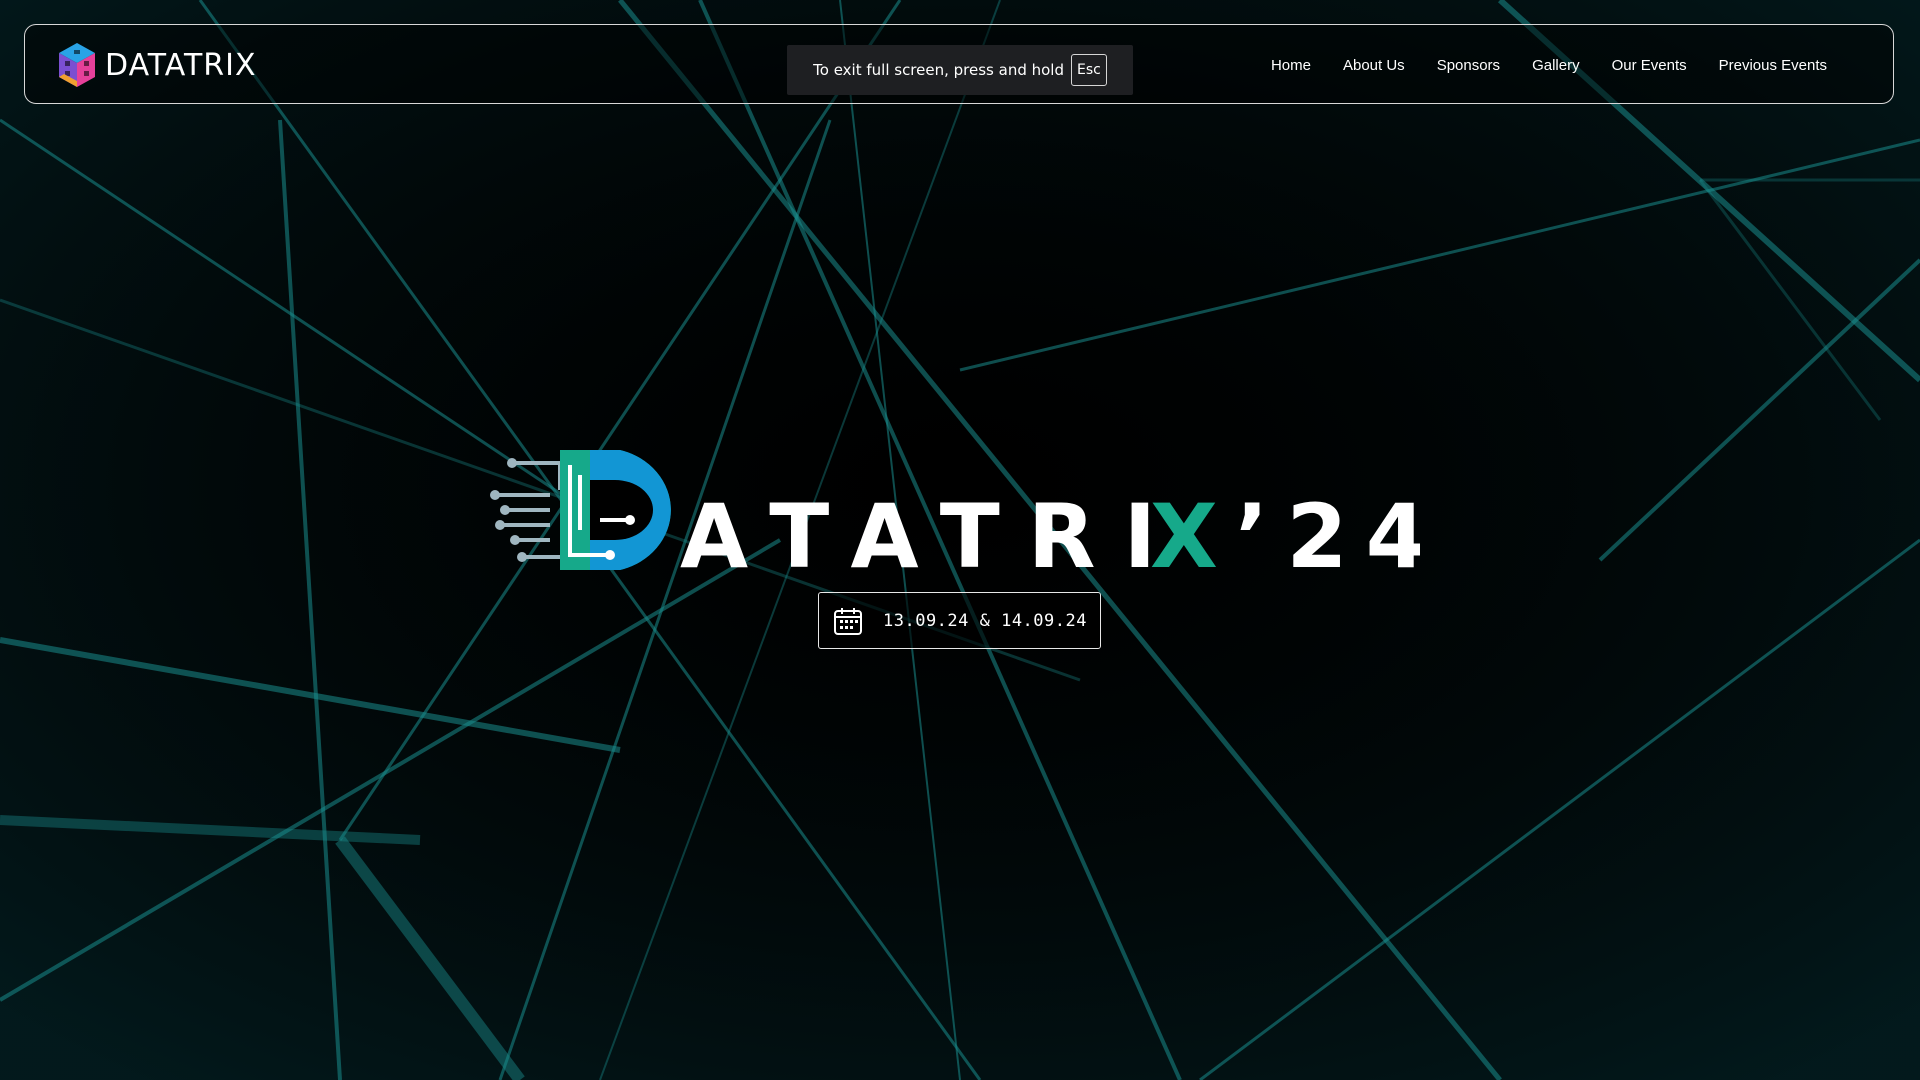  Describe the element at coordinates (1291, 65) in the screenshot. I see `nav-home: Home` at that location.